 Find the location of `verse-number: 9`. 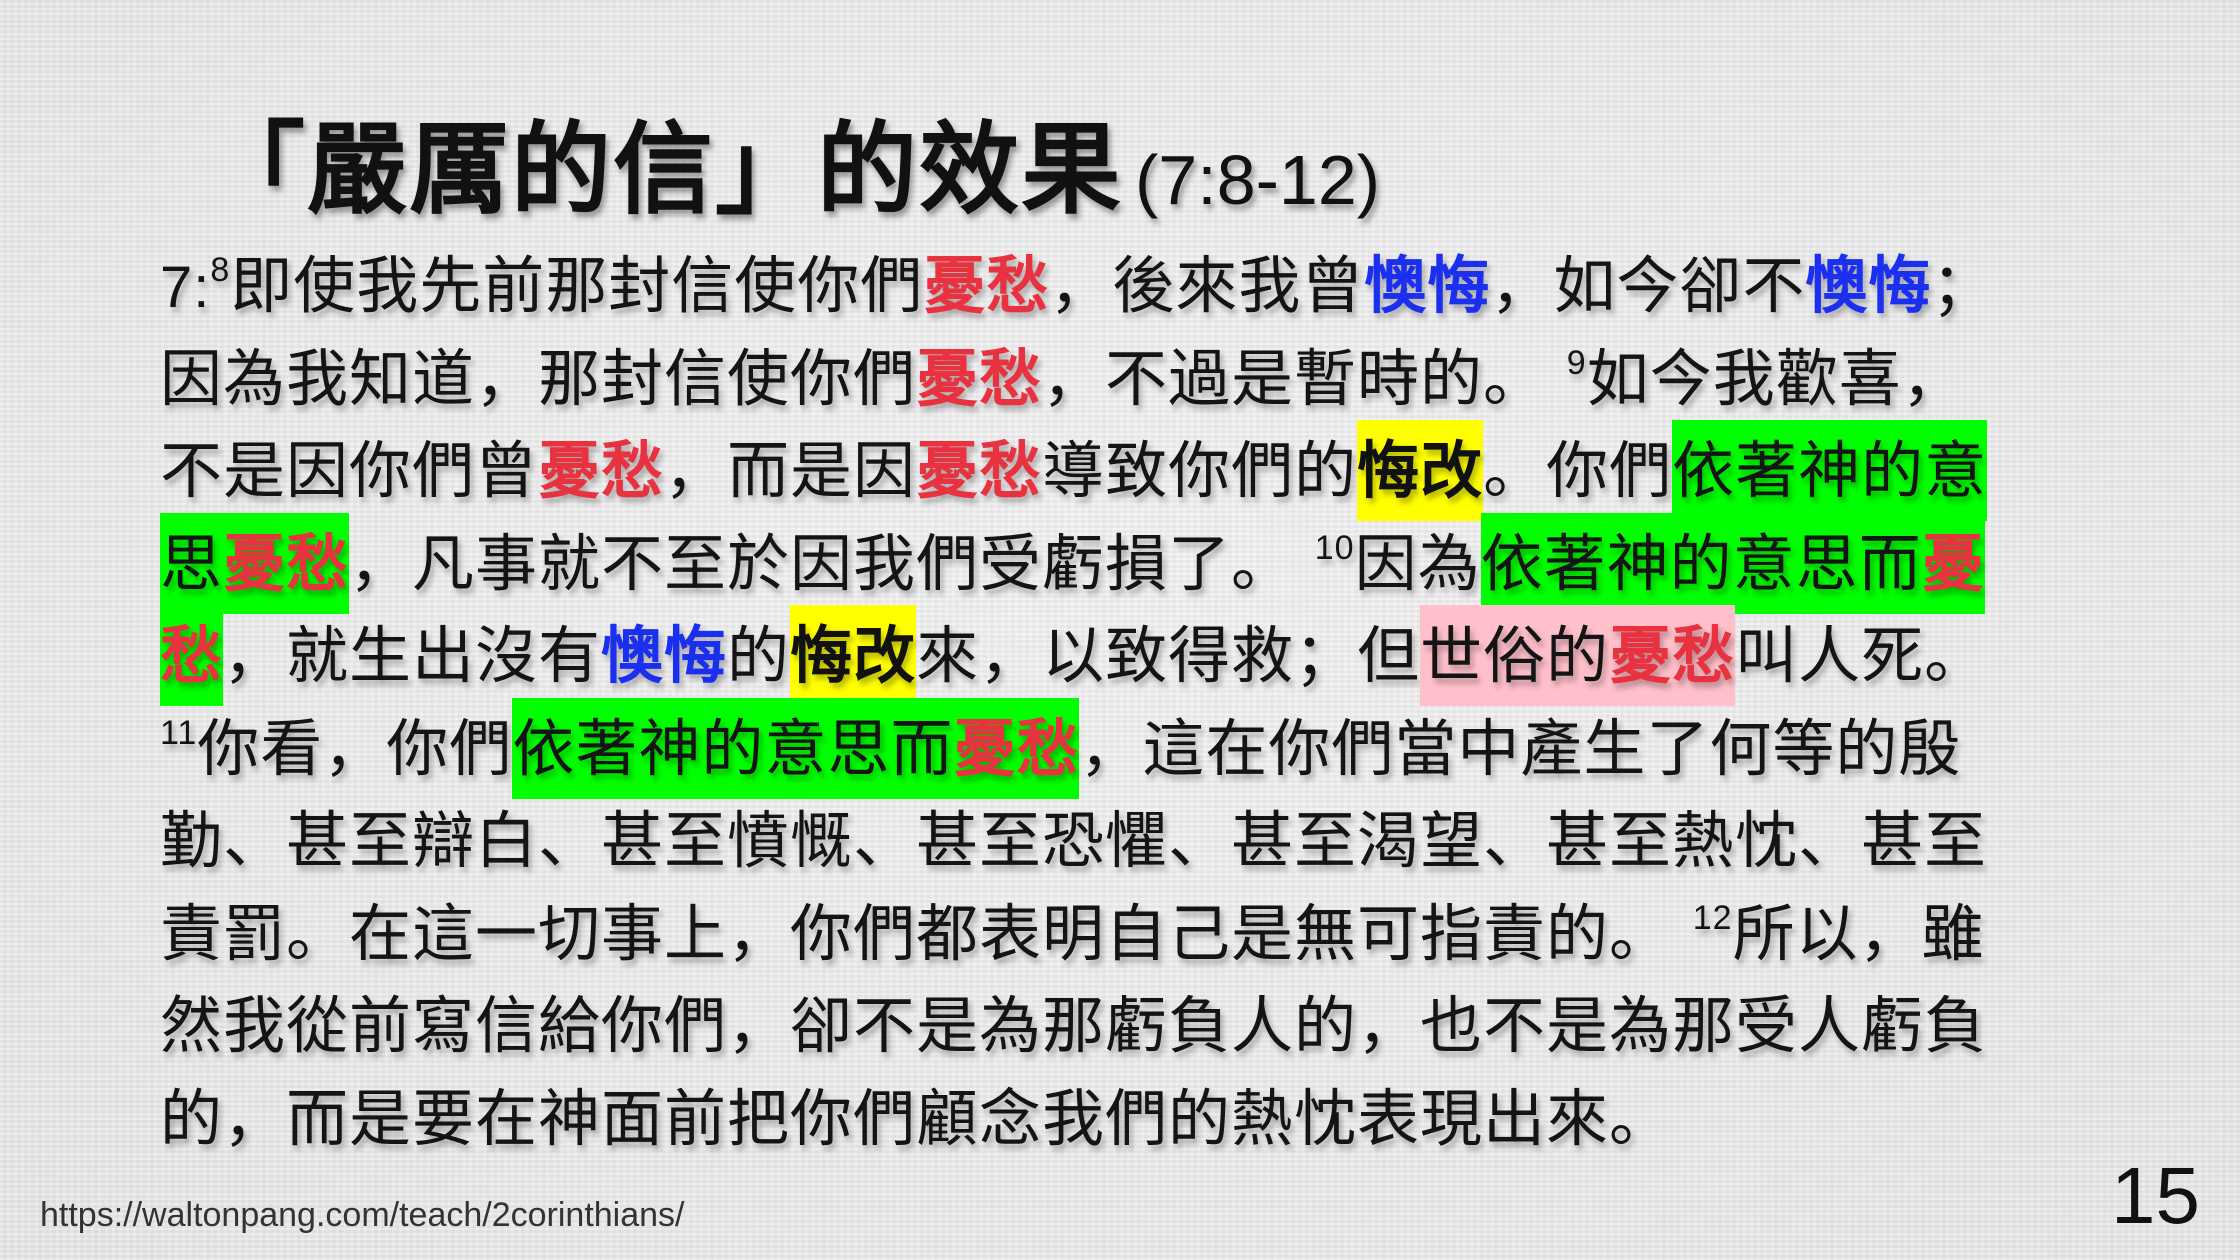

verse-number: 9 is located at coordinates (1576, 362).